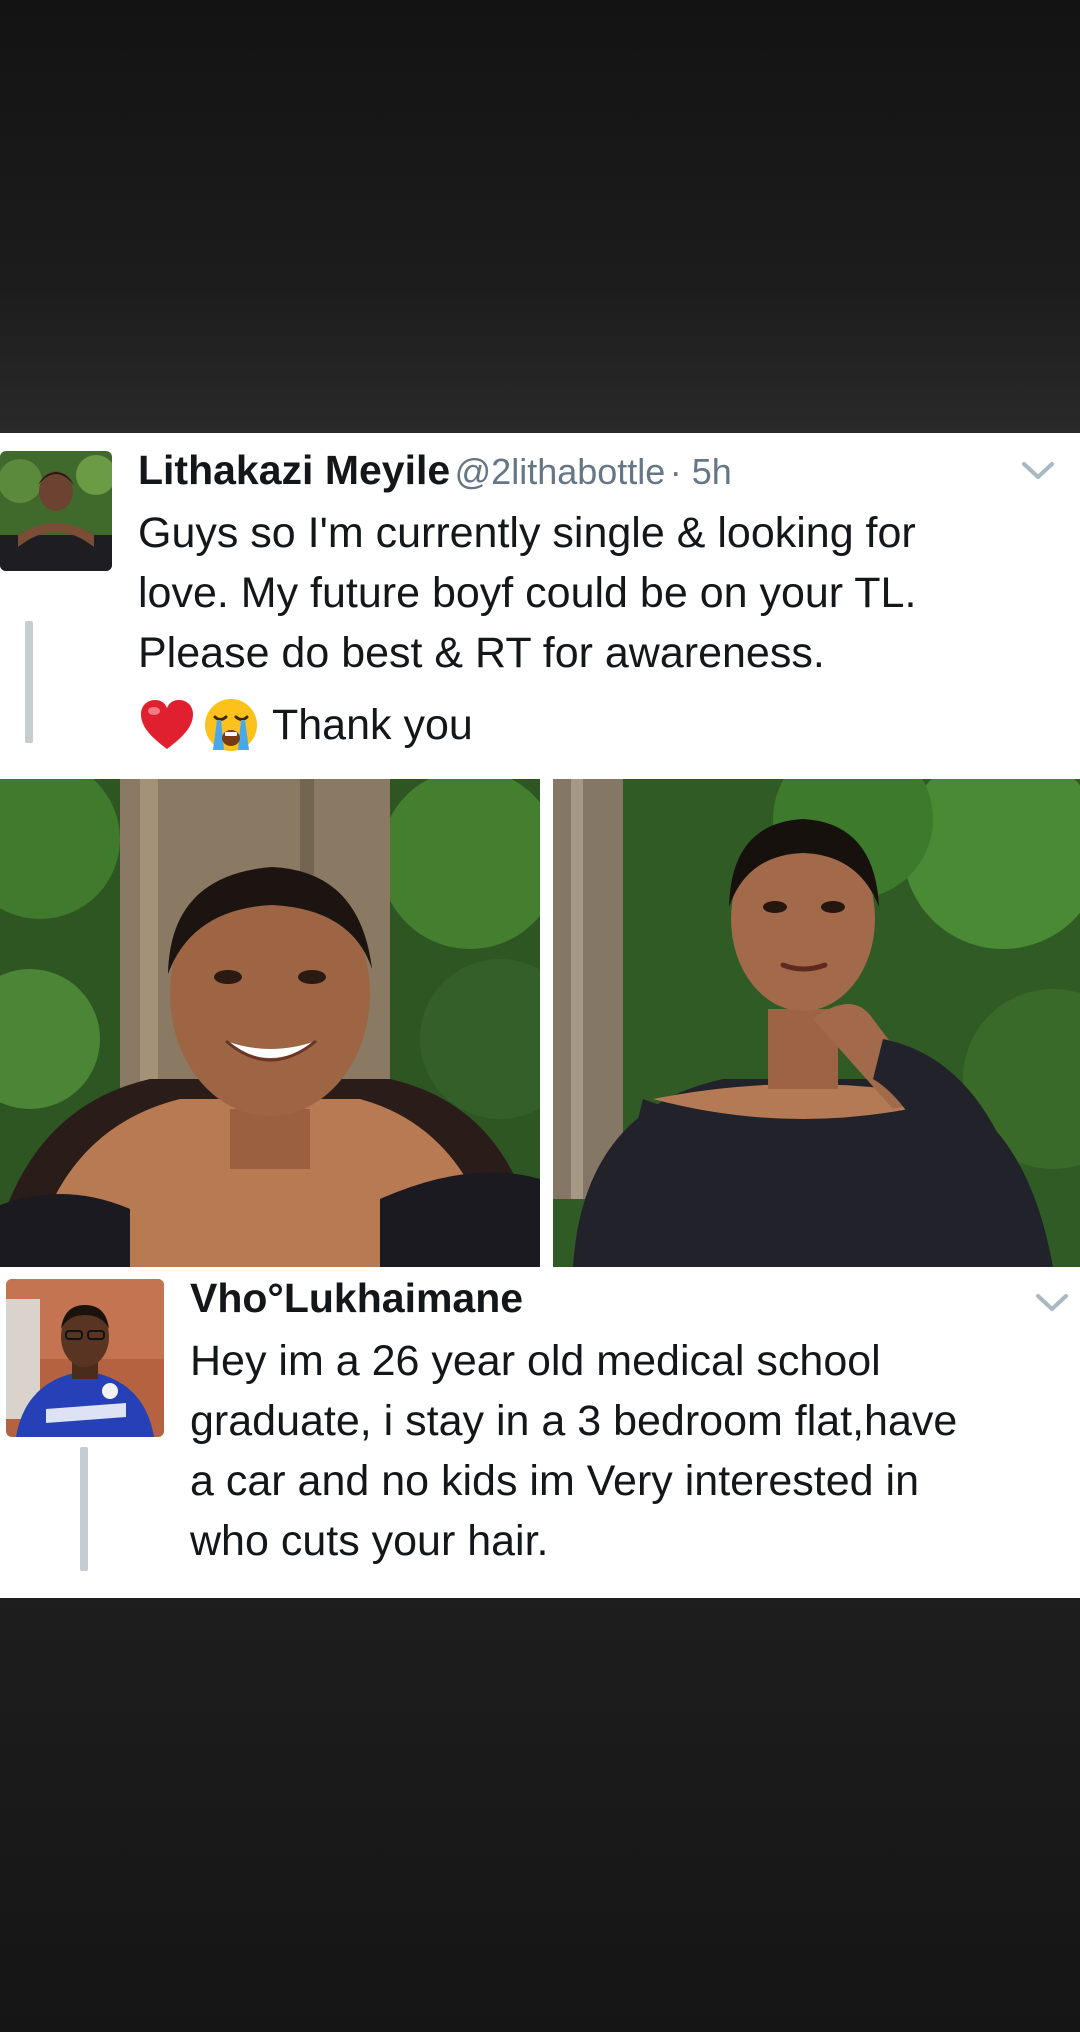 Image resolution: width=1080 pixels, height=2032 pixels. What do you see at coordinates (29, 682) in the screenshot?
I see `thread-line` at bounding box center [29, 682].